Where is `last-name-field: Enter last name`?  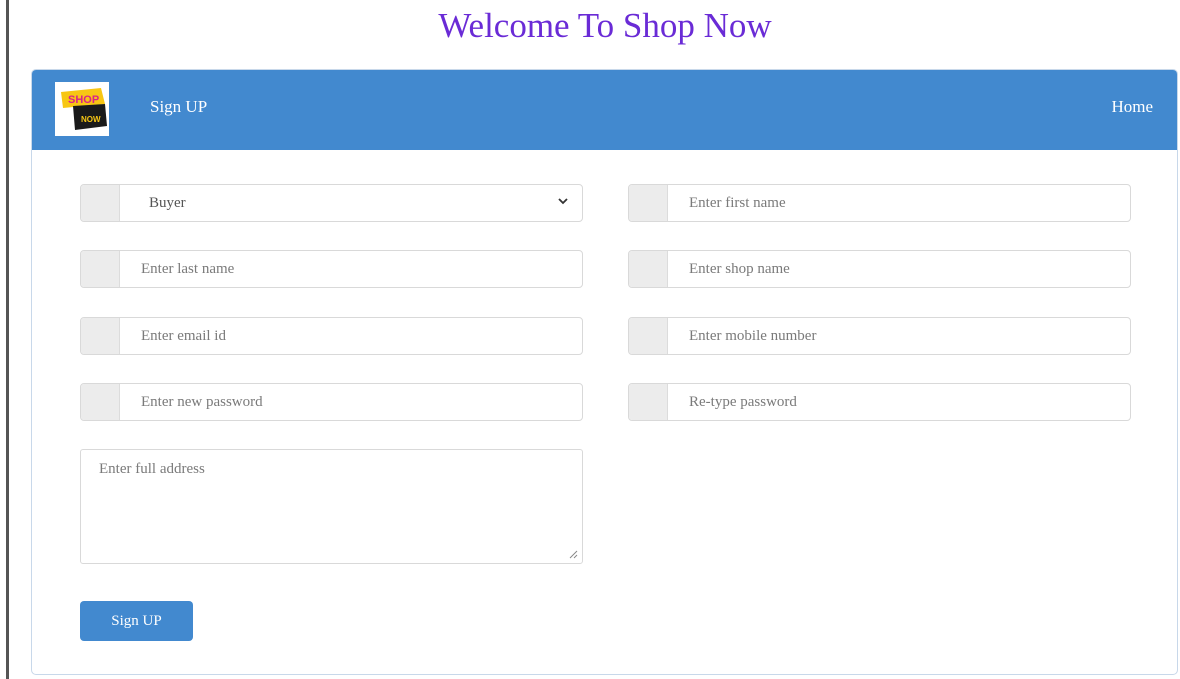
last-name-field: Enter last name is located at coordinates (331, 269).